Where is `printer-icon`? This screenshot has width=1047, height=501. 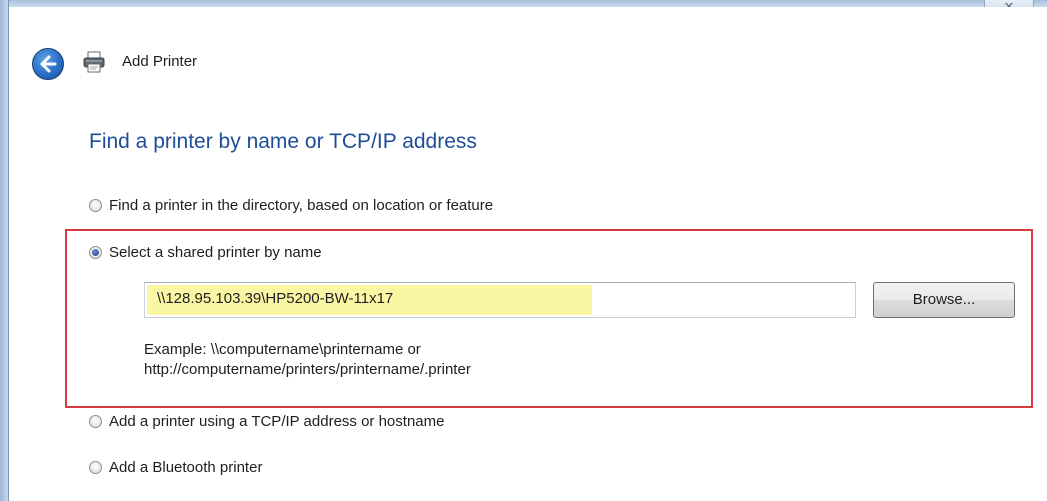 printer-icon is located at coordinates (94, 62).